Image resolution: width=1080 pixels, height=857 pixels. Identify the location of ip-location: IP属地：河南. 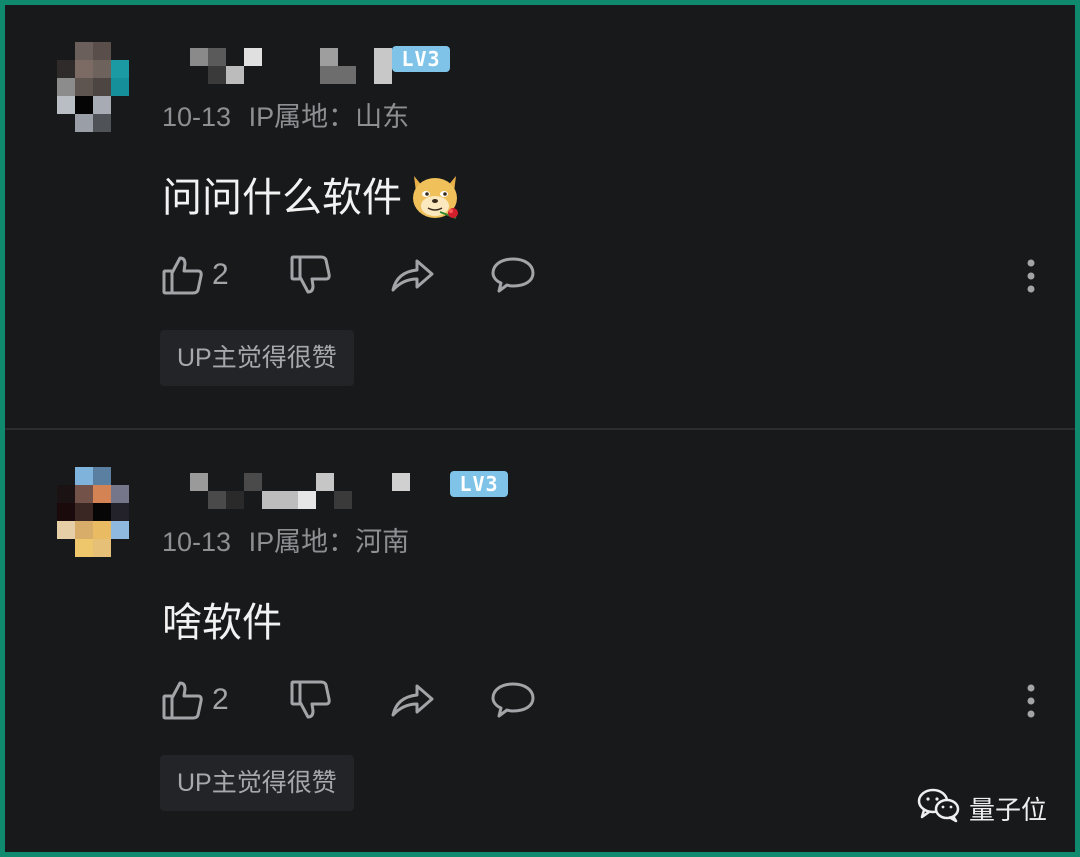
(329, 542).